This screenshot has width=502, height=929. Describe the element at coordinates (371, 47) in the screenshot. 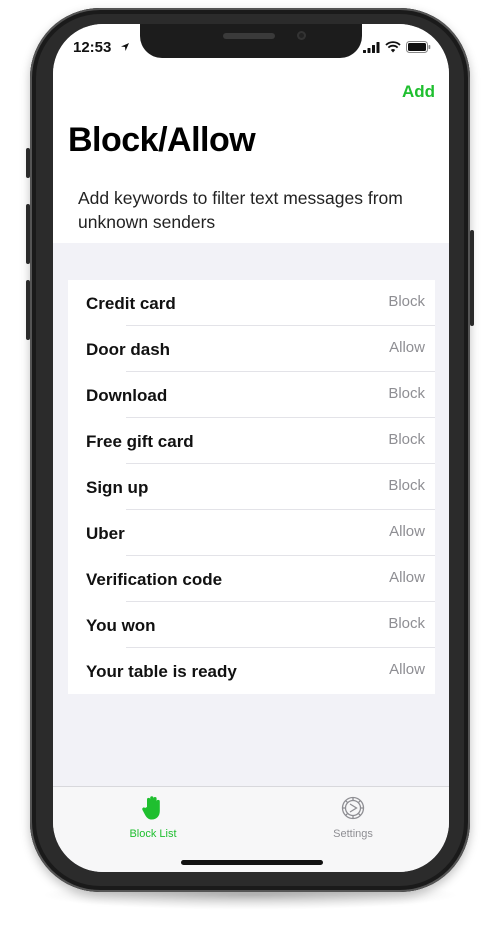

I see `cellular-signal-icon` at that location.